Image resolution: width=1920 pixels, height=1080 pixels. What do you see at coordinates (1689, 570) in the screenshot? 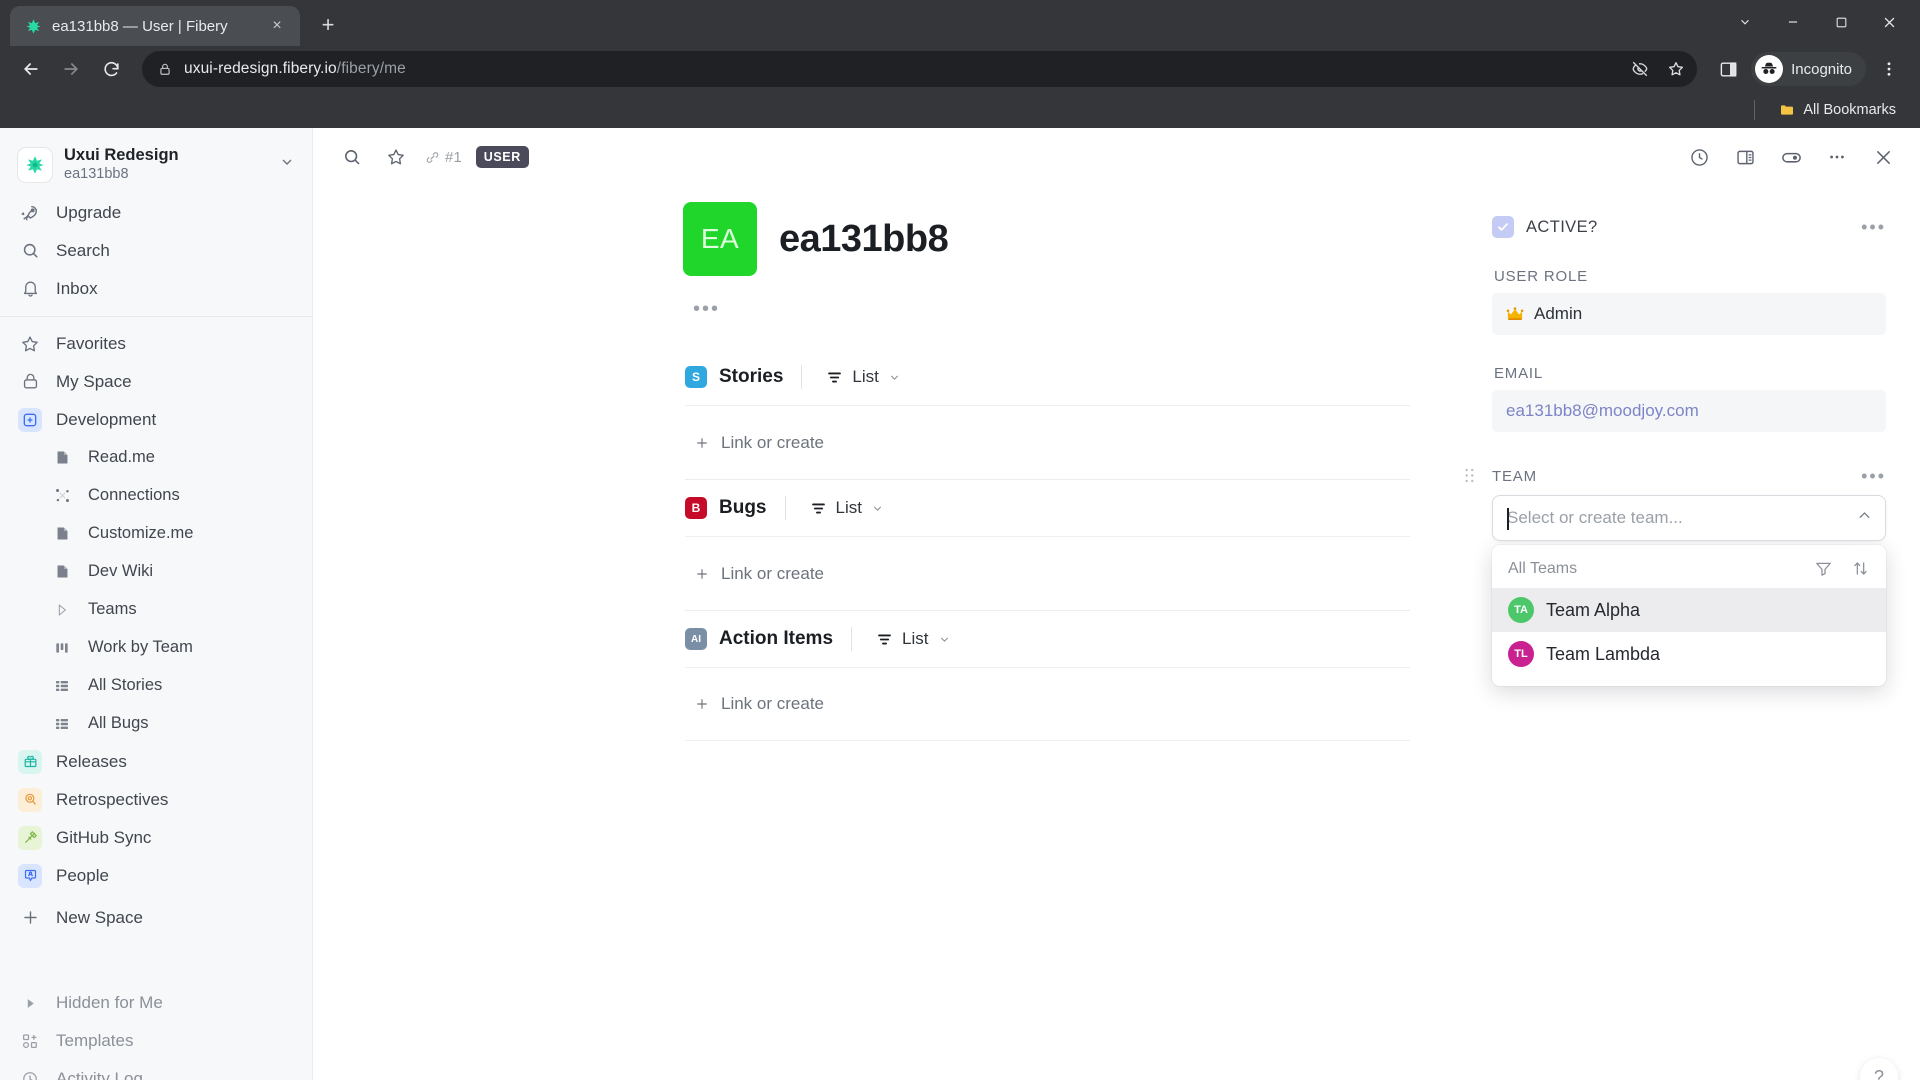
I see `team-dropdown-header: All Teams` at bounding box center [1689, 570].